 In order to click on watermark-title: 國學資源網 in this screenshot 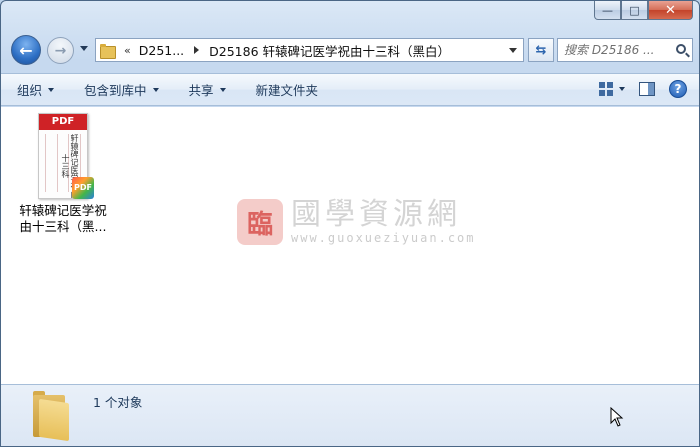, I will do `click(376, 214)`.